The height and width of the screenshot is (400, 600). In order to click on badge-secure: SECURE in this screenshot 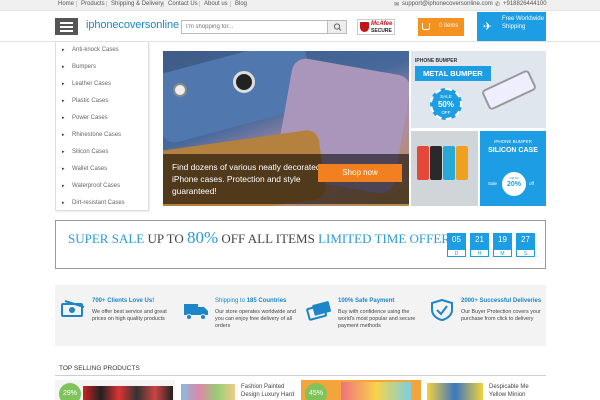, I will do `click(381, 31)`.